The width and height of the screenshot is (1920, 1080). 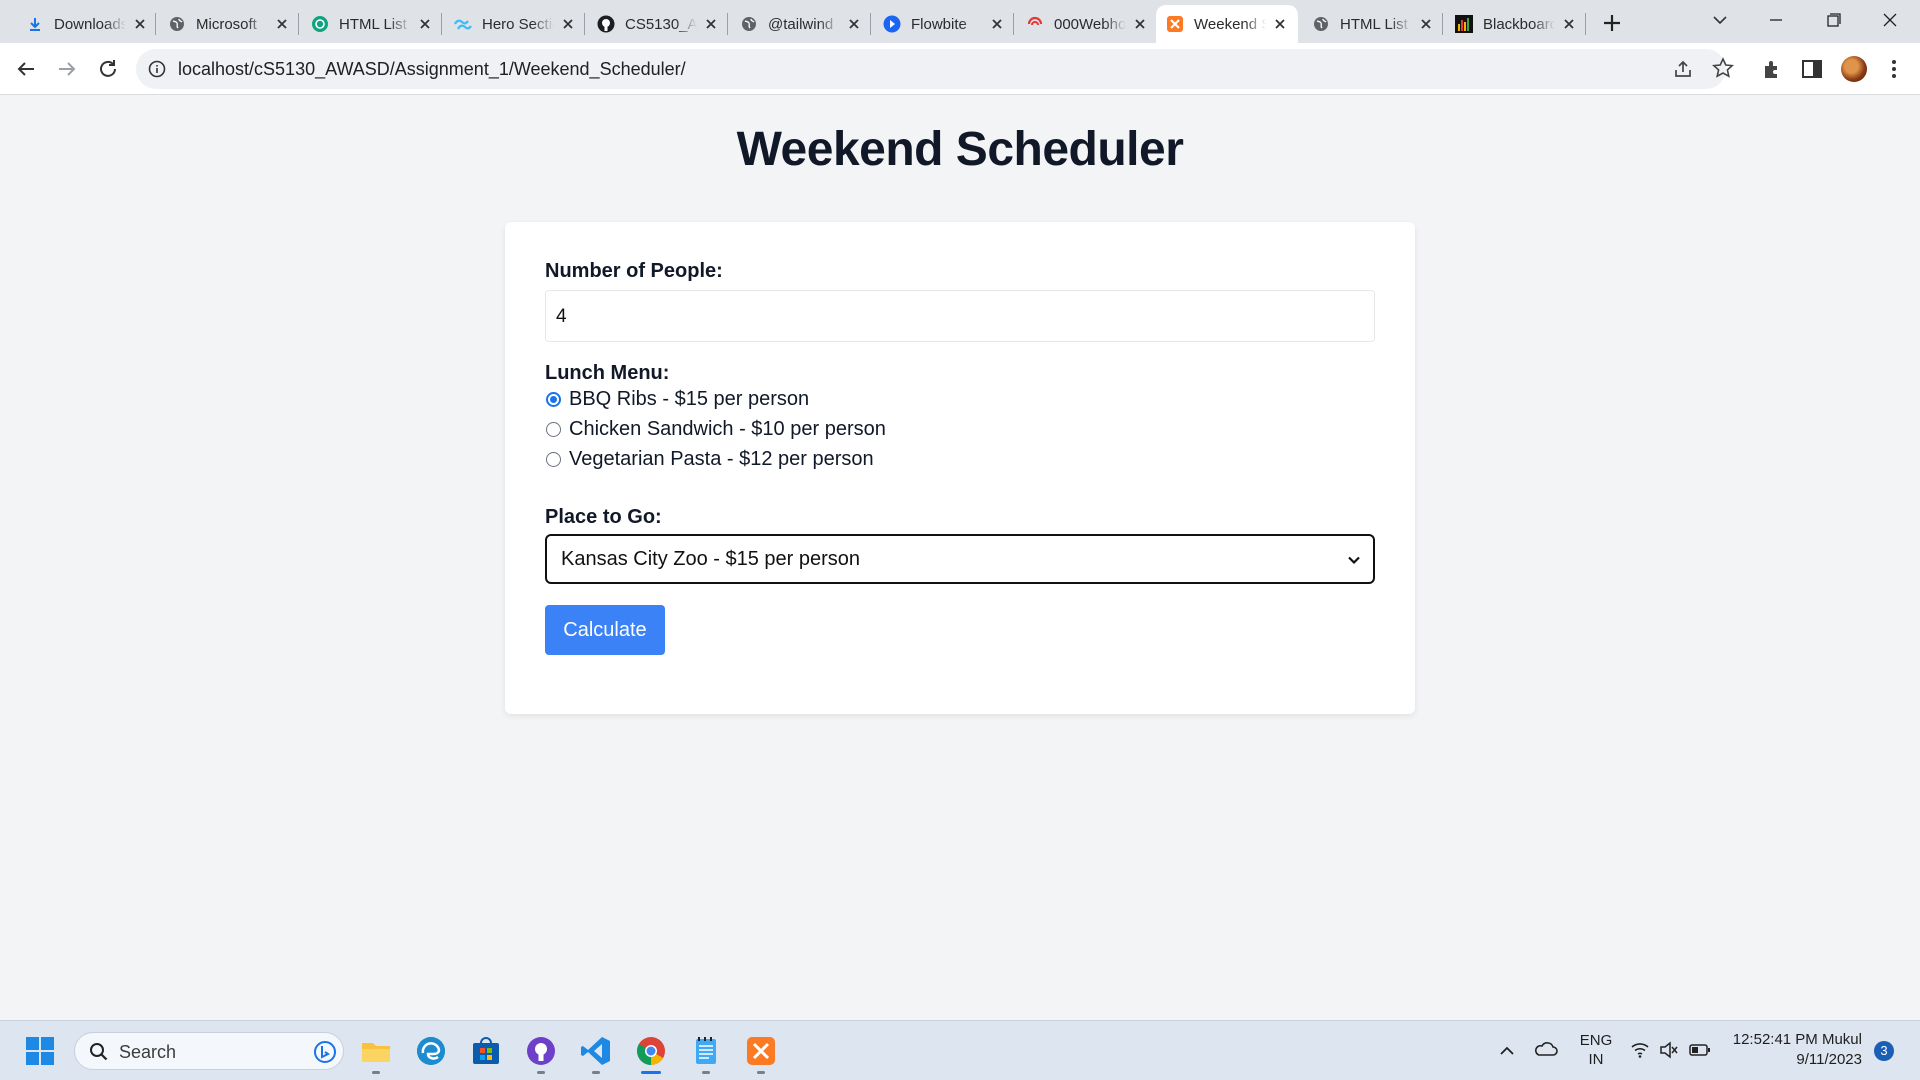 I want to click on tab-html-list-2: HTML List, so click(x=1373, y=24).